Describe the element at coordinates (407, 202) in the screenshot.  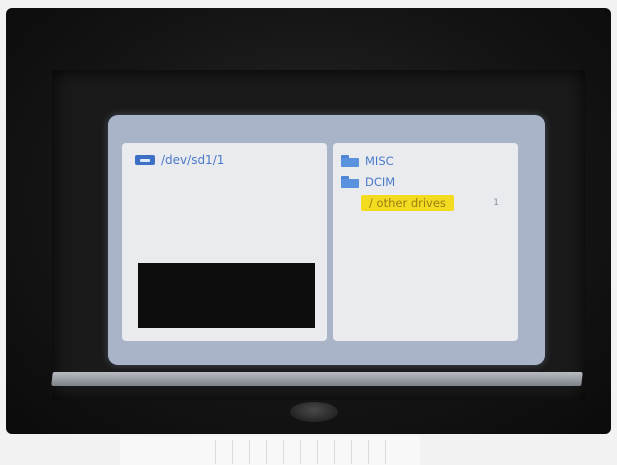
I see `list-item-label: / other drives` at that location.